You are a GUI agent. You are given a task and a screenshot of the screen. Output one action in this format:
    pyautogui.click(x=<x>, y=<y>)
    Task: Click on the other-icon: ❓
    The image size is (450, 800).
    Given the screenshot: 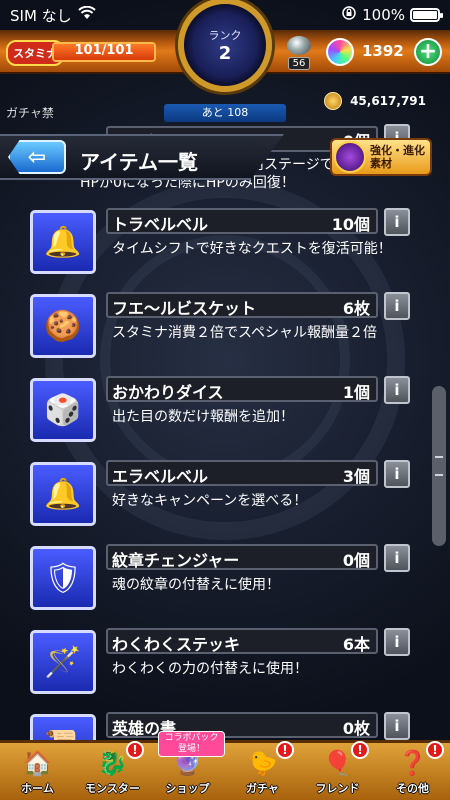 What is the action you would take?
    pyautogui.click(x=412, y=763)
    